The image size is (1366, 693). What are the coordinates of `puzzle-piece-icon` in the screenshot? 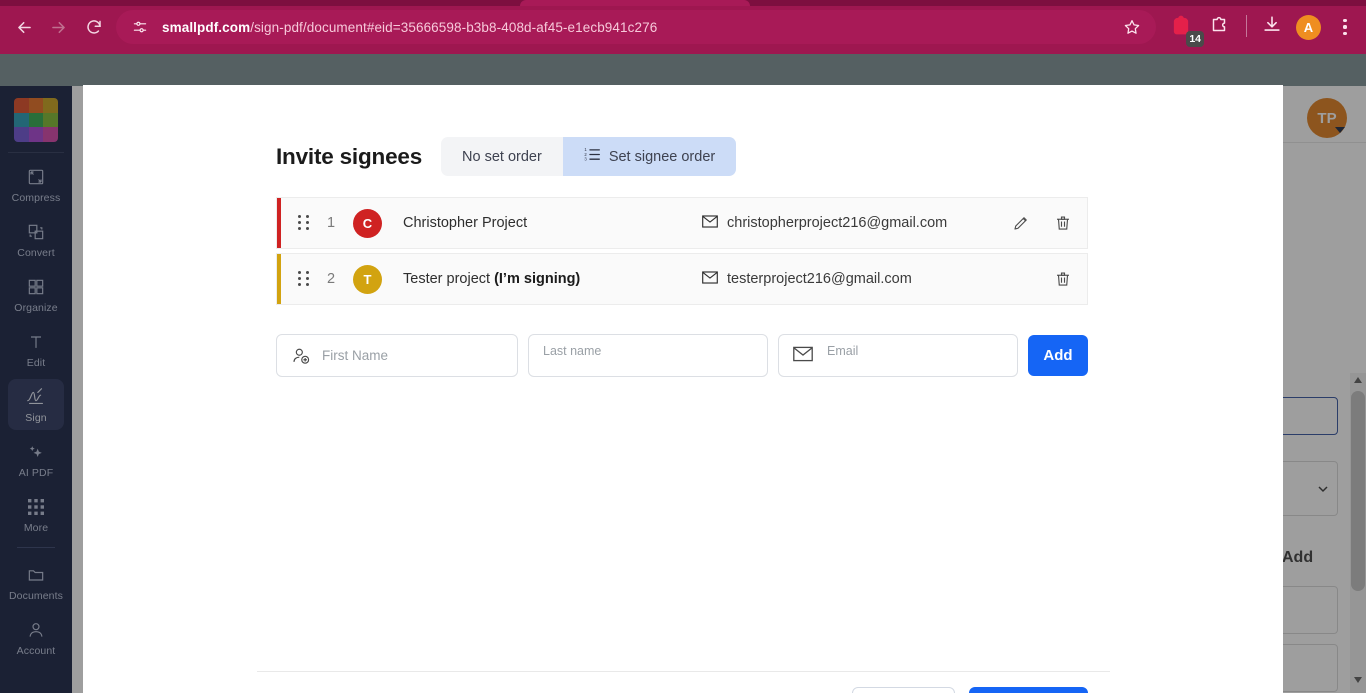 It's located at (1220, 26).